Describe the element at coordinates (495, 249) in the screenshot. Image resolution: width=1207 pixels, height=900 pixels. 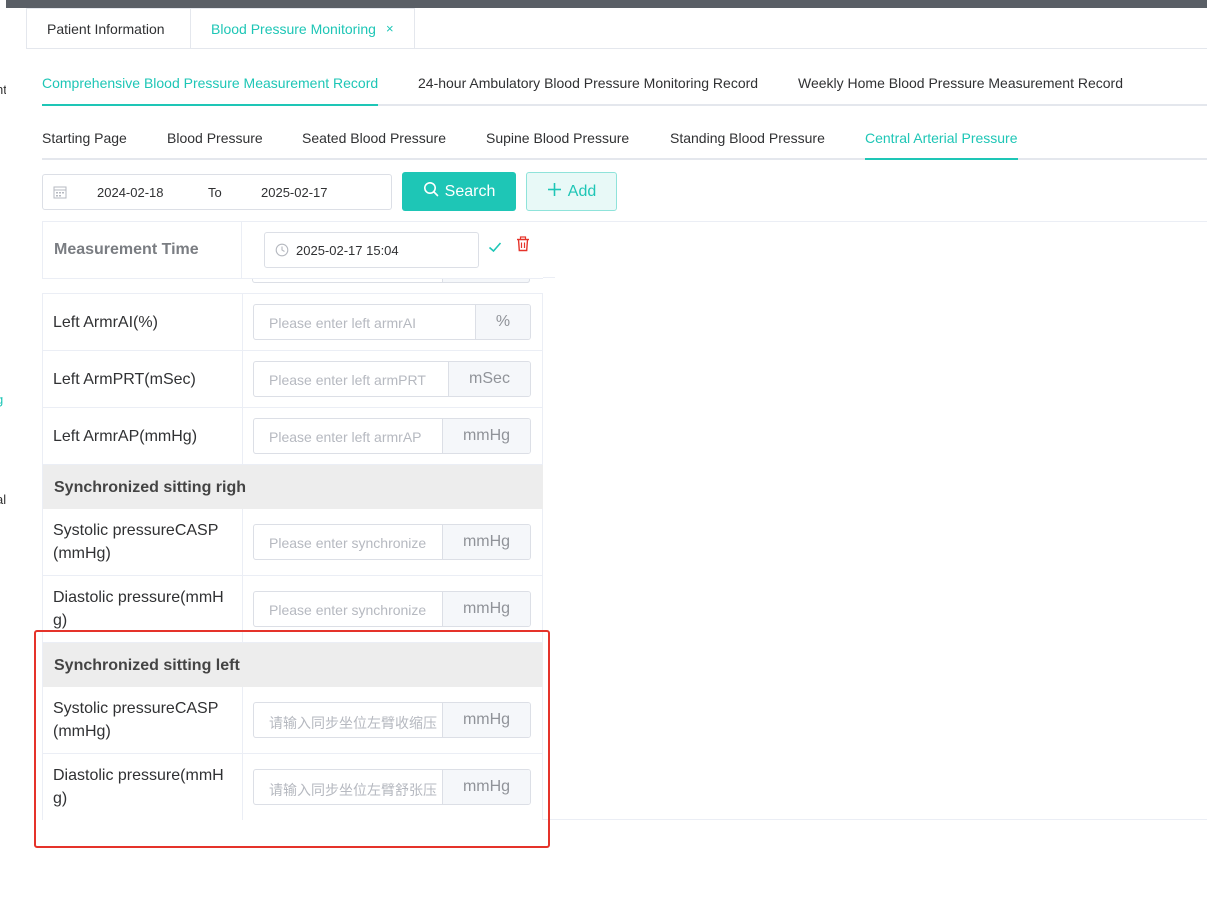
I see `check-icon` at that location.